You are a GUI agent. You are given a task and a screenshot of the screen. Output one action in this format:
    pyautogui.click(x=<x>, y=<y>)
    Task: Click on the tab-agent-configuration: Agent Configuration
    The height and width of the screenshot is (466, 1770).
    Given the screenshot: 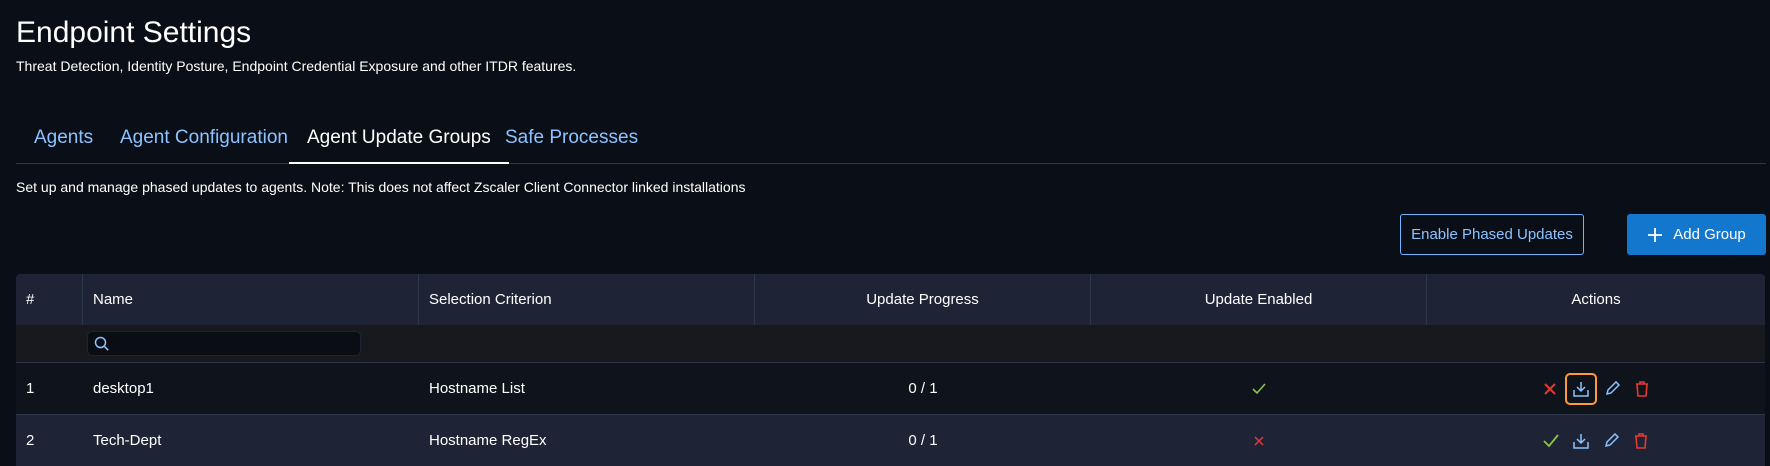 What is the action you would take?
    pyautogui.click(x=204, y=137)
    